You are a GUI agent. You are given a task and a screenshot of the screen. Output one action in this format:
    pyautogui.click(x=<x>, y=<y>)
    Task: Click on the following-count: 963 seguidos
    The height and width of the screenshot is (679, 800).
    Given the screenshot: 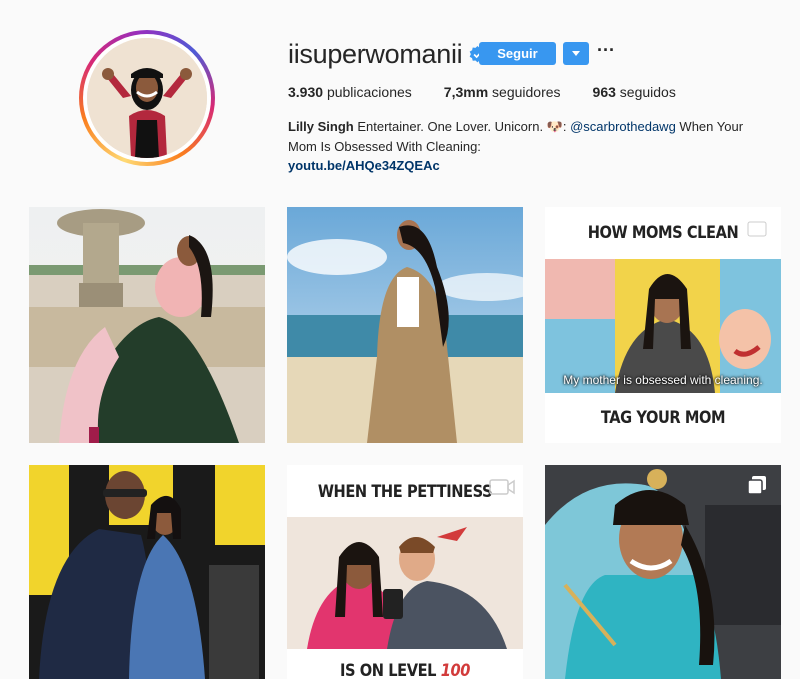 What is the action you would take?
    pyautogui.click(x=634, y=92)
    